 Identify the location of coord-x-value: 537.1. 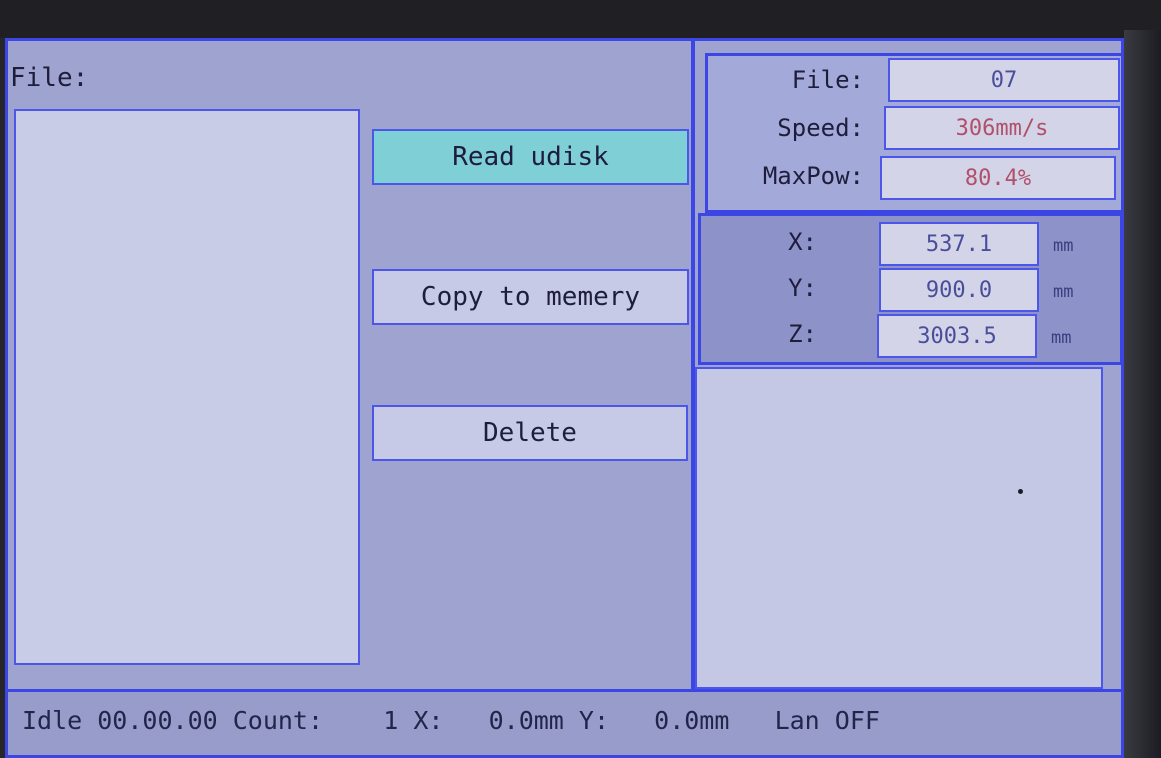
(959, 244).